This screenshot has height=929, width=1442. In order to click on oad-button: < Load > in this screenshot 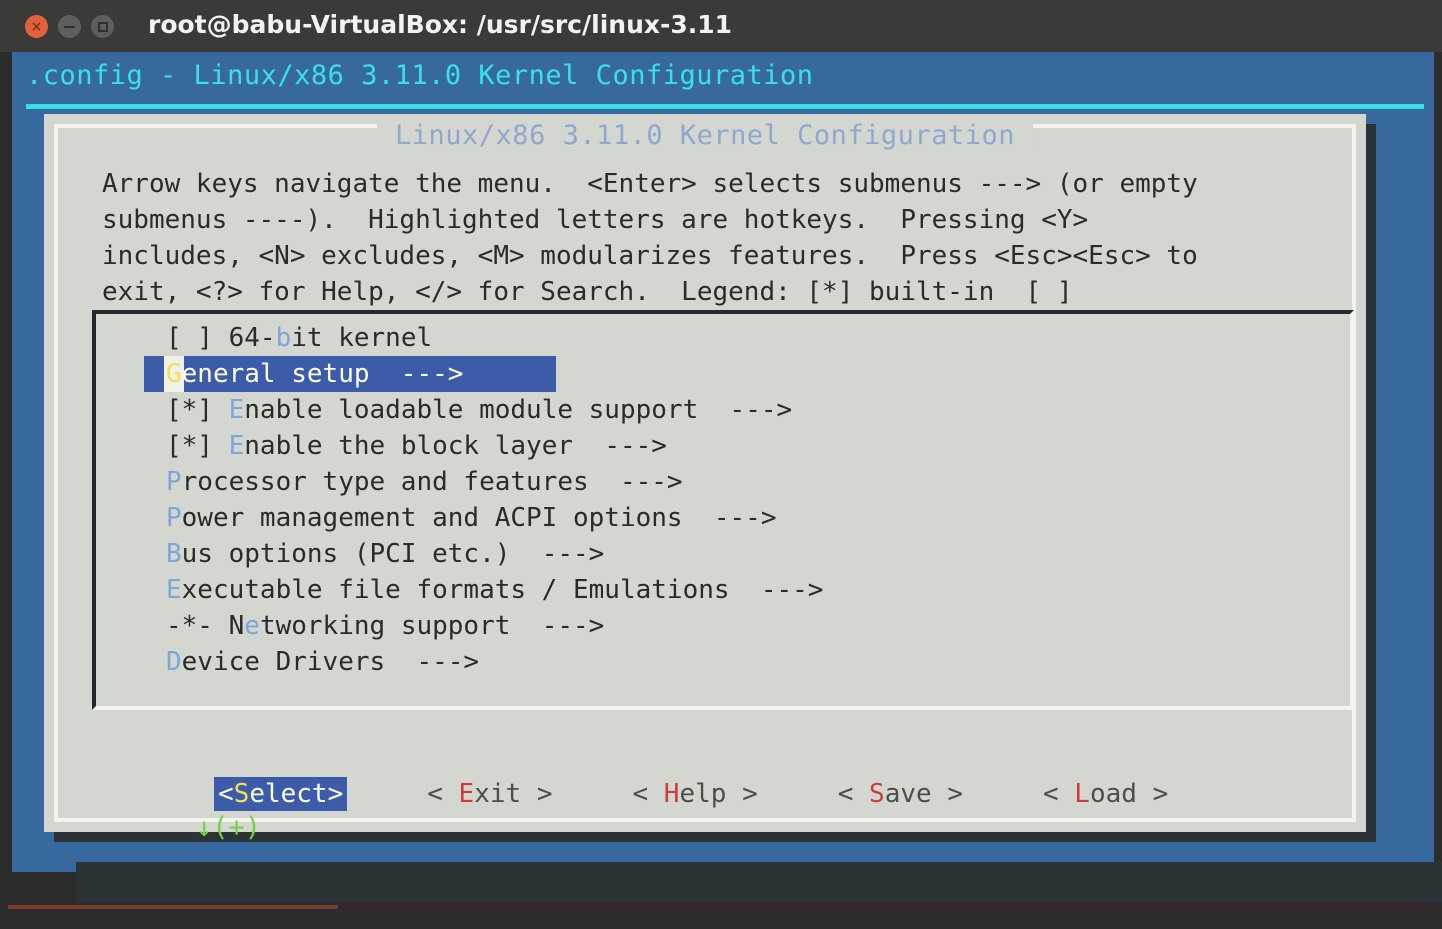, I will do `click(1105, 794)`.